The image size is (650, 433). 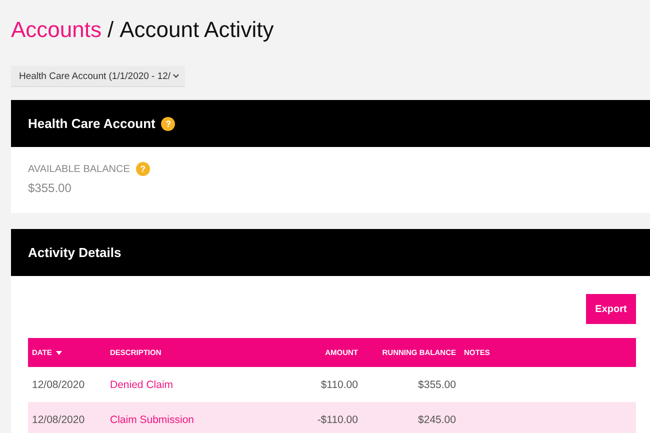 I want to click on table-cell: $245.00, so click(x=437, y=420).